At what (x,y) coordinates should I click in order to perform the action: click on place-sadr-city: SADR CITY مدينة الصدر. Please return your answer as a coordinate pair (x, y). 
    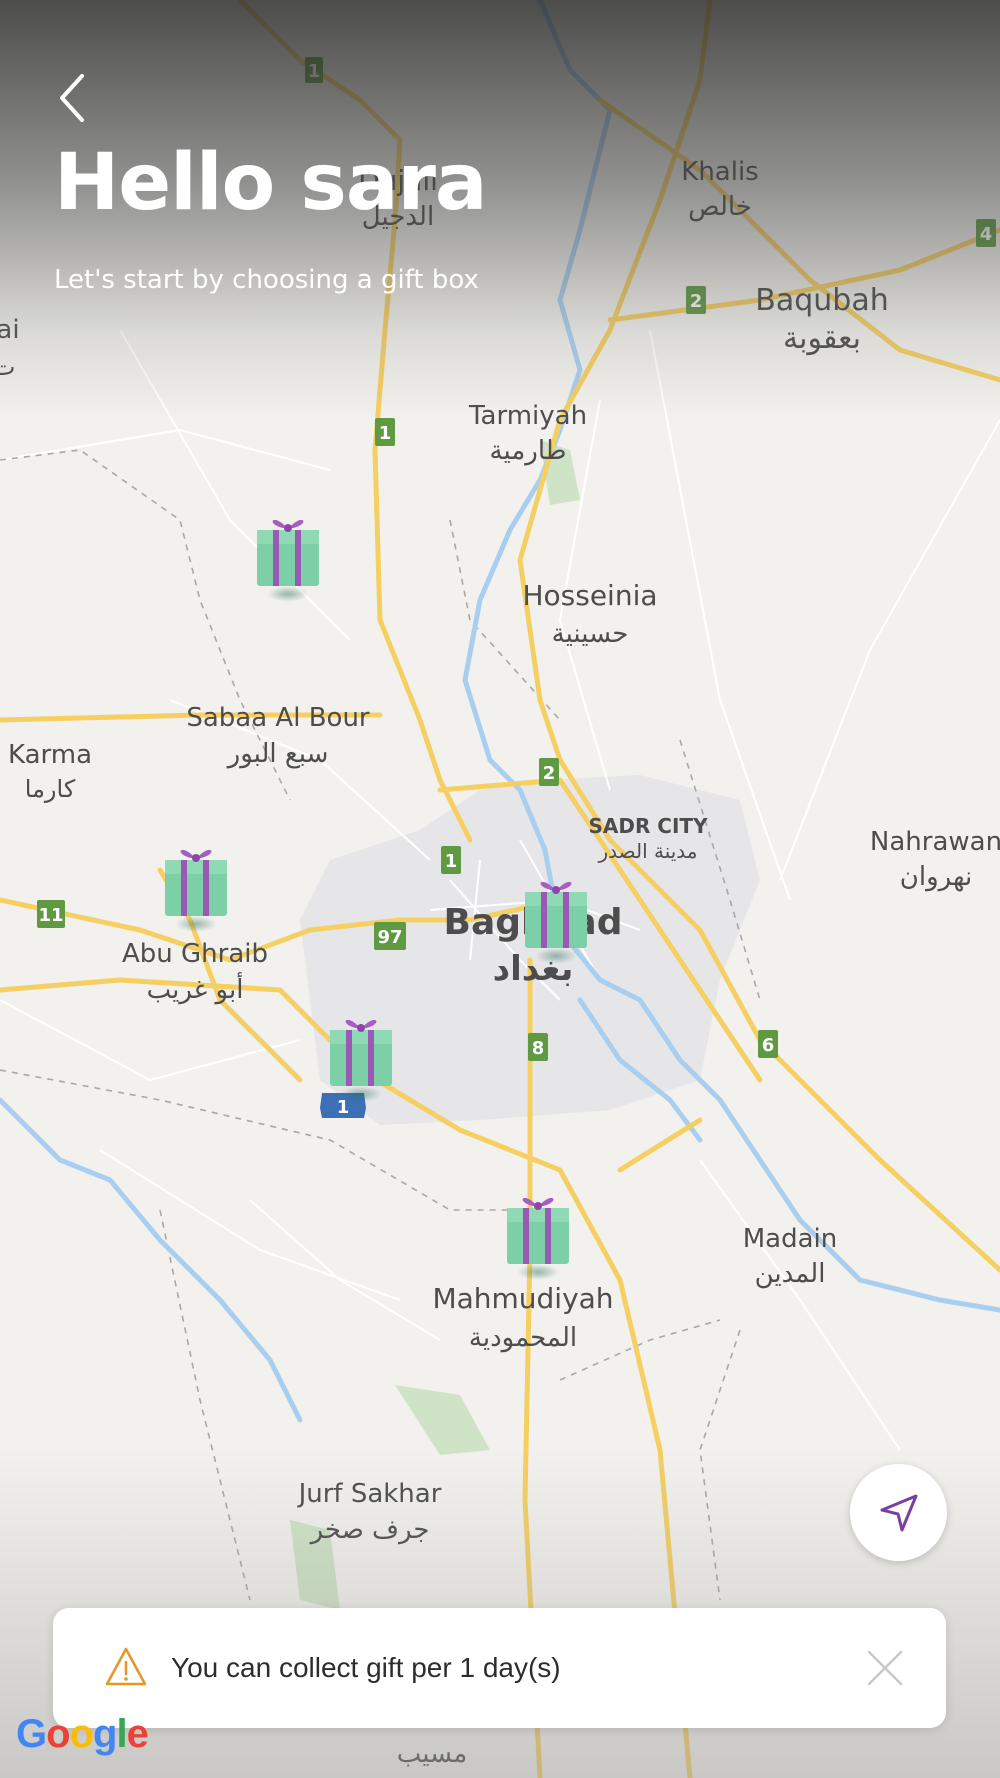
    Looking at the image, I should click on (648, 838).